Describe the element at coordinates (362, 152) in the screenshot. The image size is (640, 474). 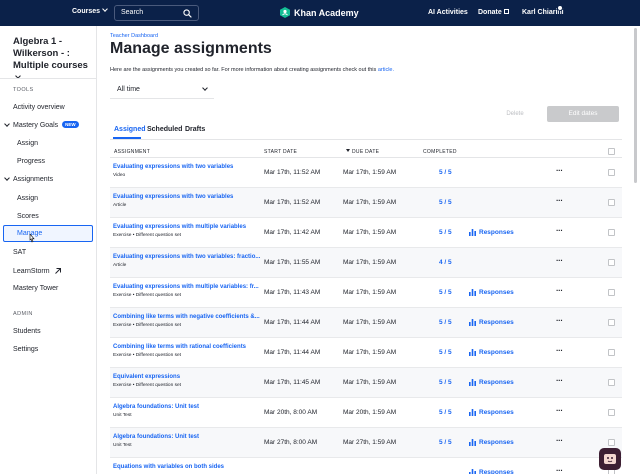
I see `header-due-date: DUE DATE` at that location.